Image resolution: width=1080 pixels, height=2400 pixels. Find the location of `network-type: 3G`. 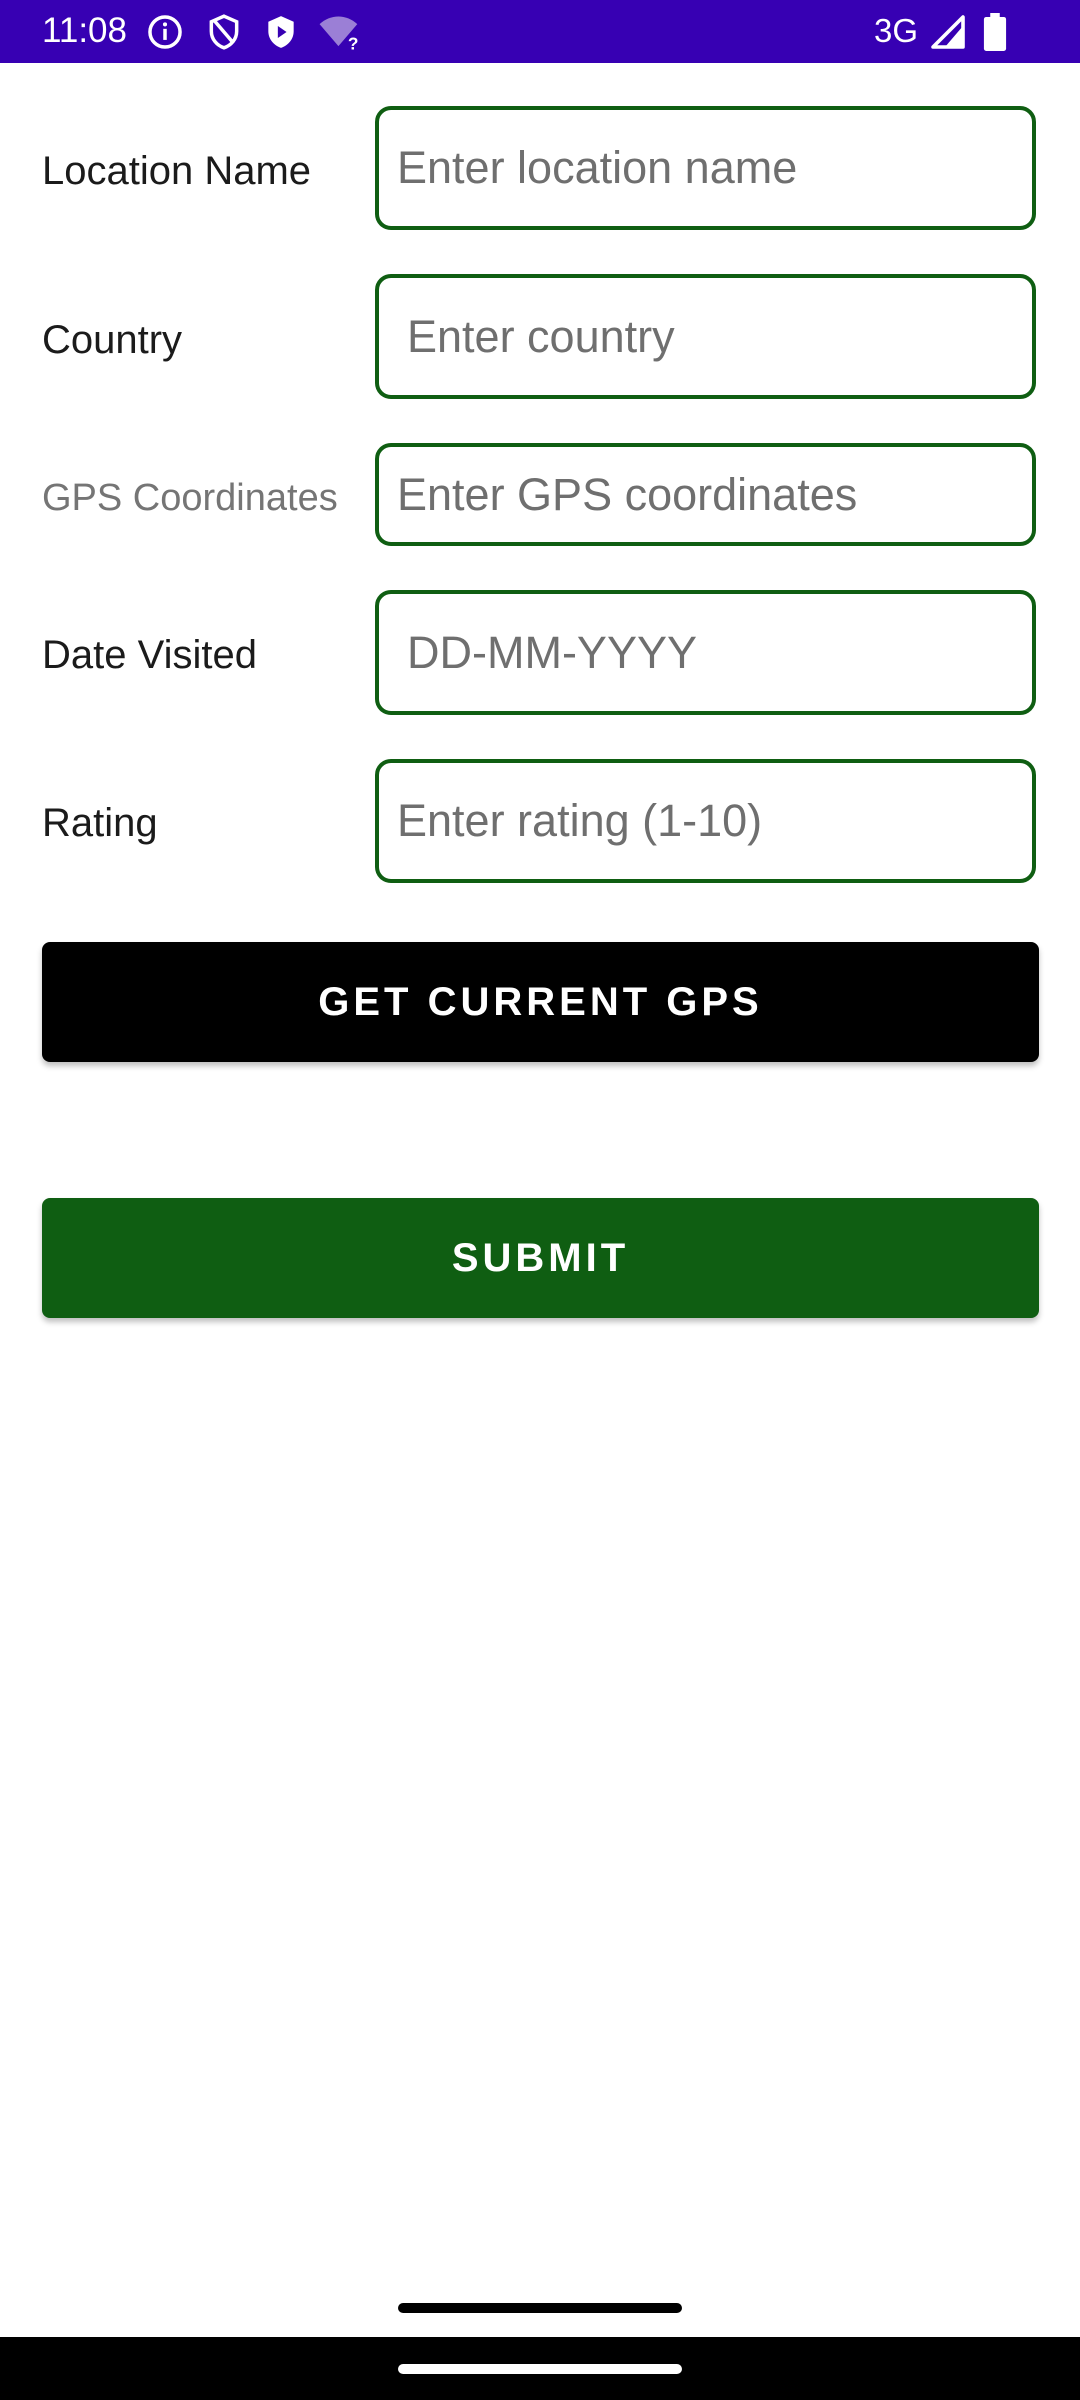

network-type: 3G is located at coordinates (896, 30).